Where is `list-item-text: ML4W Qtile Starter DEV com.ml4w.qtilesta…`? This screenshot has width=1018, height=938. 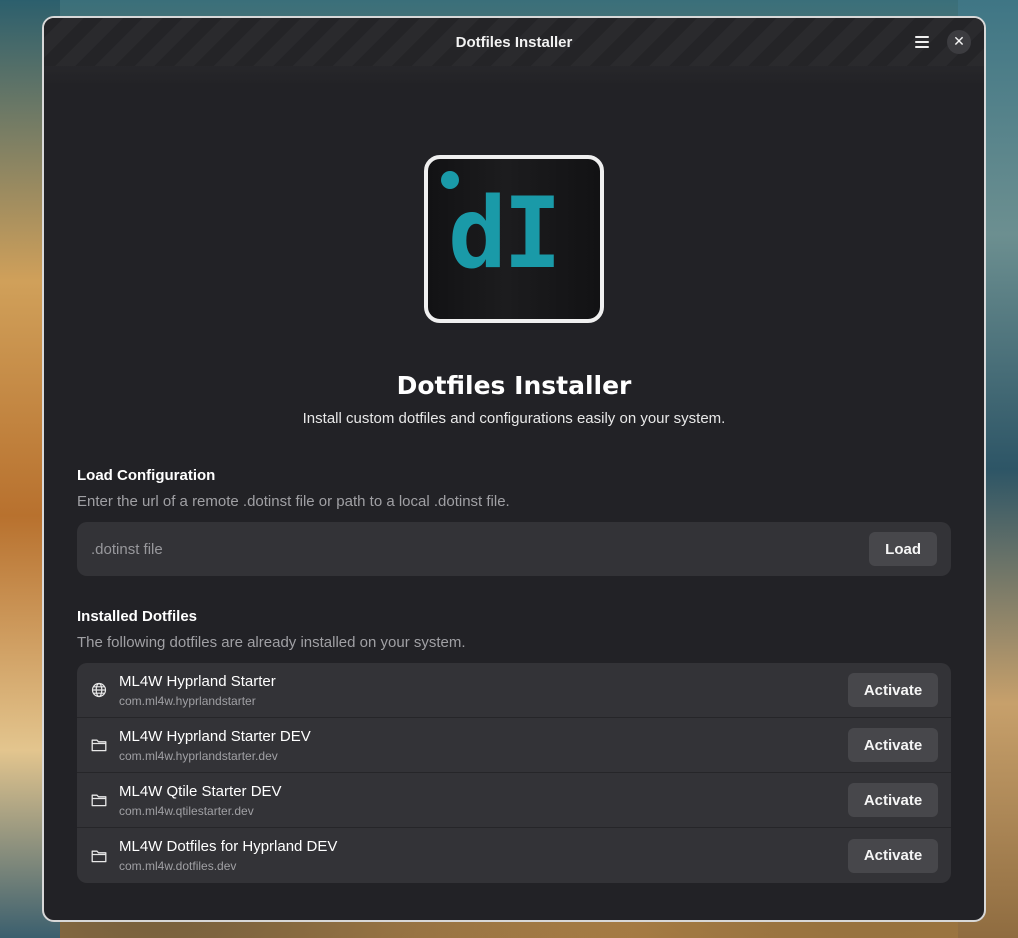
list-item-text: ML4W Qtile Starter DEV com.ml4w.qtilesta… is located at coordinates (483, 800).